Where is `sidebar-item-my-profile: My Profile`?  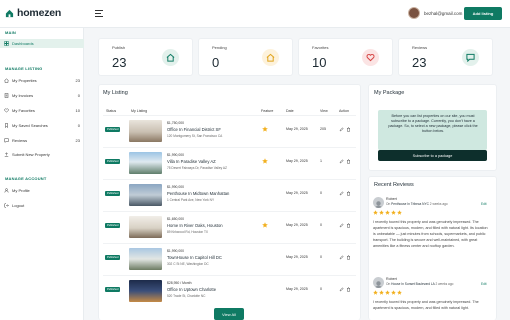 sidebar-item-my-profile: My Profile is located at coordinates (42, 190).